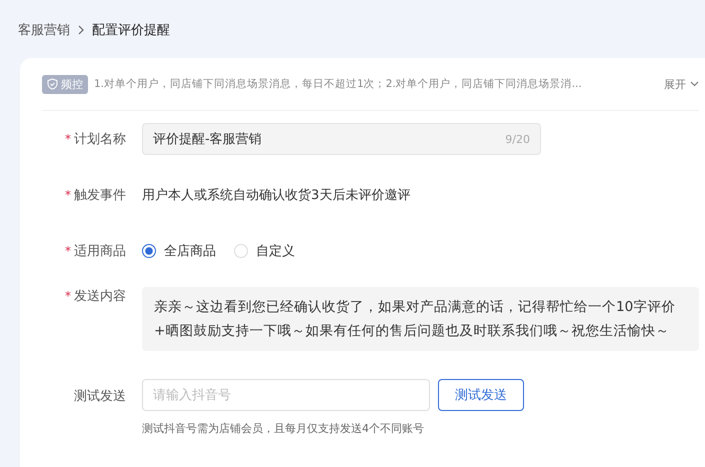  I want to click on shield-icon, so click(52, 84).